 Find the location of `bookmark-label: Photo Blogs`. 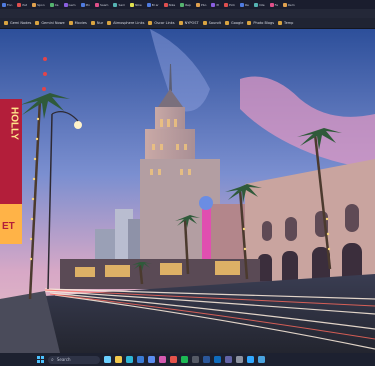

bookmark-label: Photo Blogs is located at coordinates (264, 23).